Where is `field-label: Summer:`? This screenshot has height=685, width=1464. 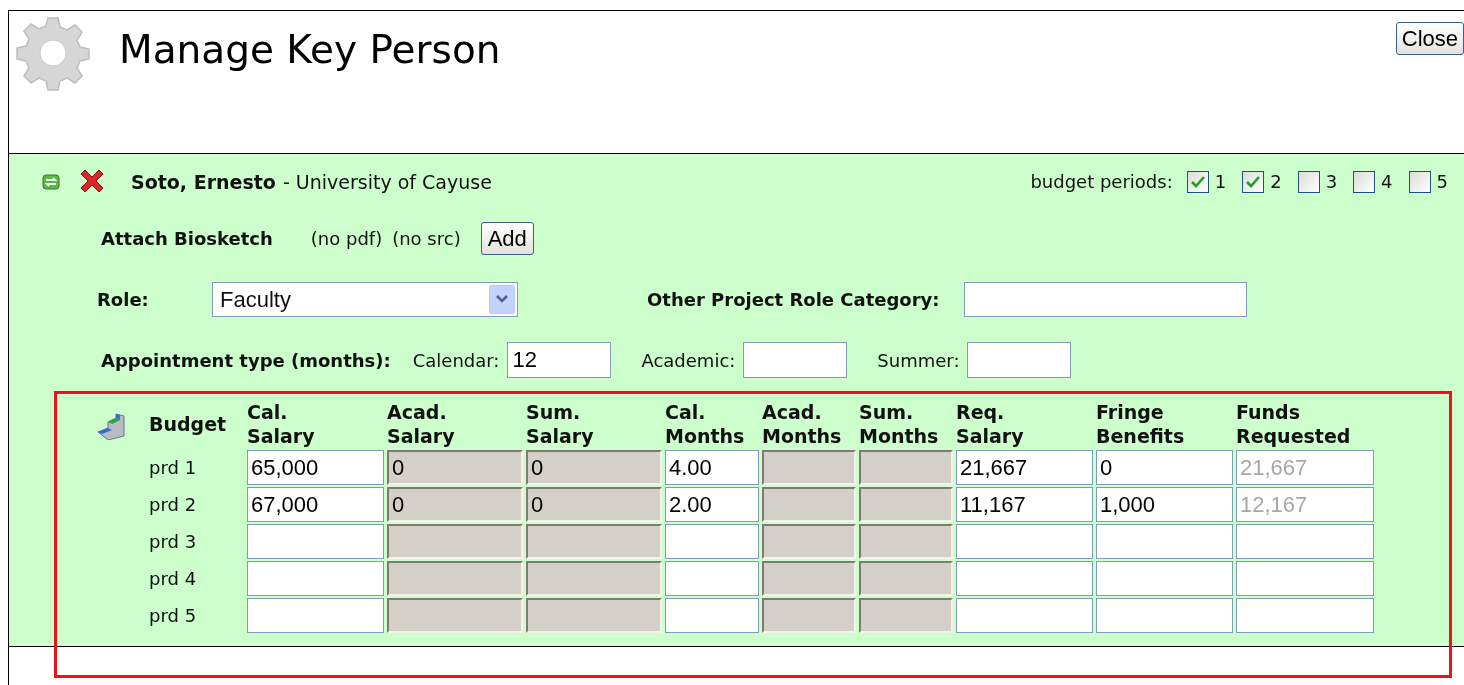 field-label: Summer: is located at coordinates (918, 360).